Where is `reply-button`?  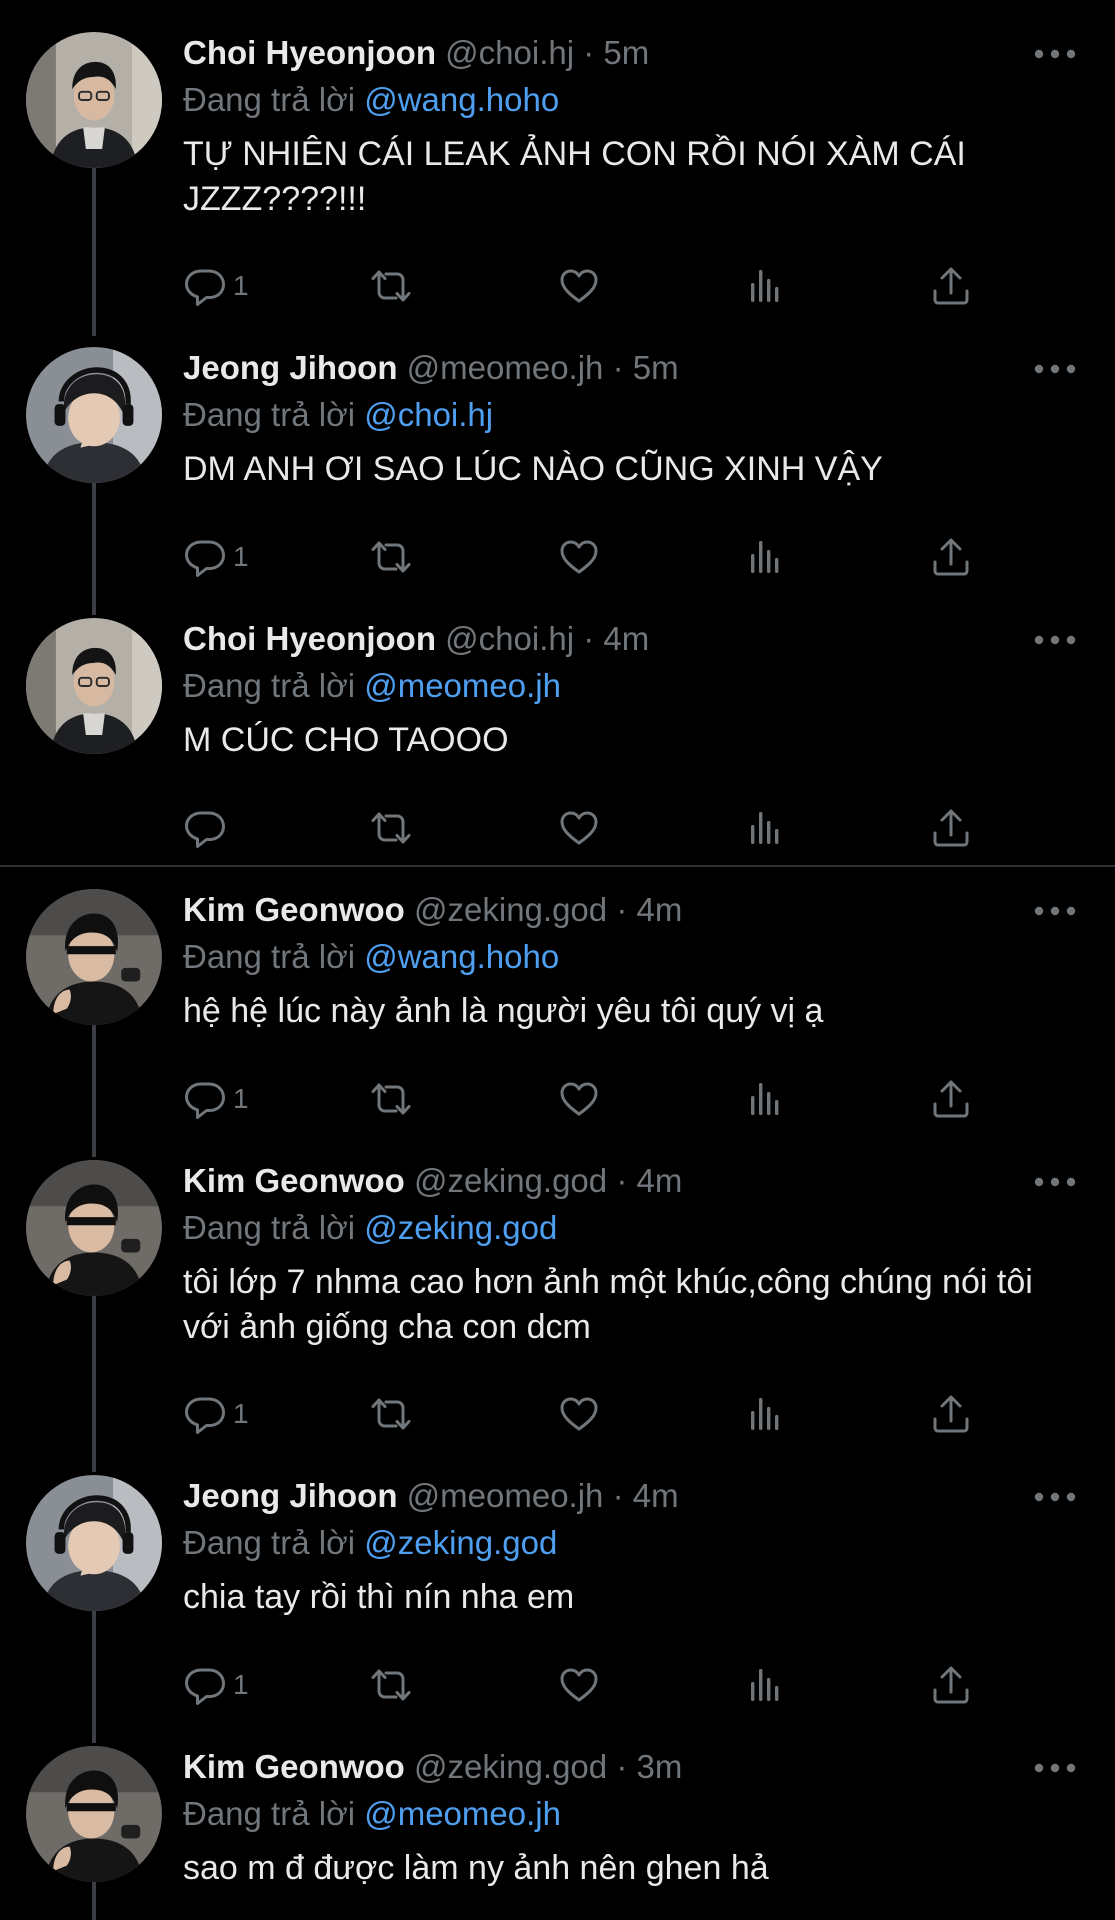 reply-button is located at coordinates (208, 828).